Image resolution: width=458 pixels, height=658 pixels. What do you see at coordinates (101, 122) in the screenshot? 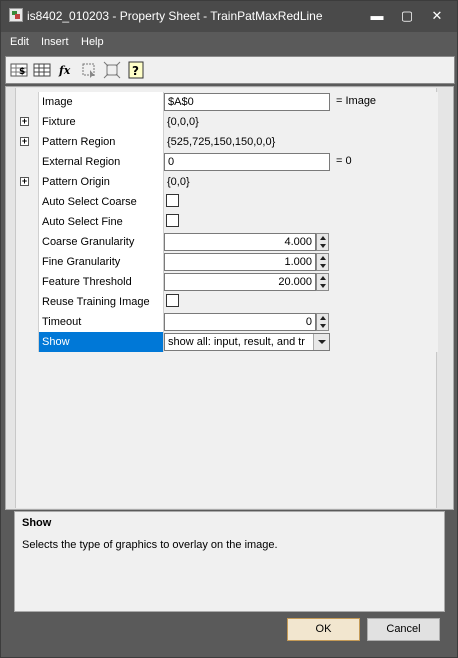
I see `property-name: Fixture` at bounding box center [101, 122].